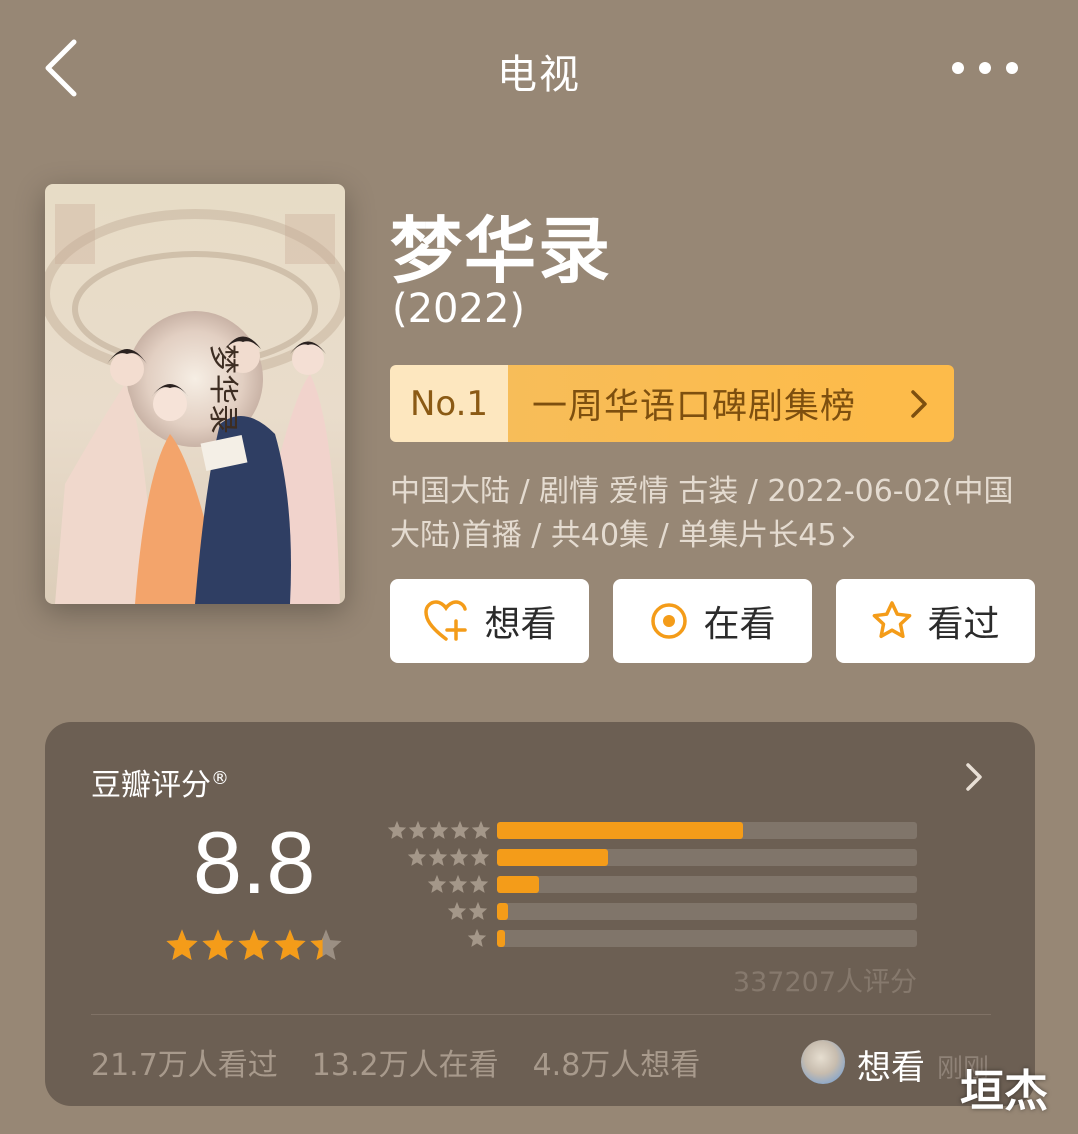  I want to click on rating-stars, so click(254, 945).